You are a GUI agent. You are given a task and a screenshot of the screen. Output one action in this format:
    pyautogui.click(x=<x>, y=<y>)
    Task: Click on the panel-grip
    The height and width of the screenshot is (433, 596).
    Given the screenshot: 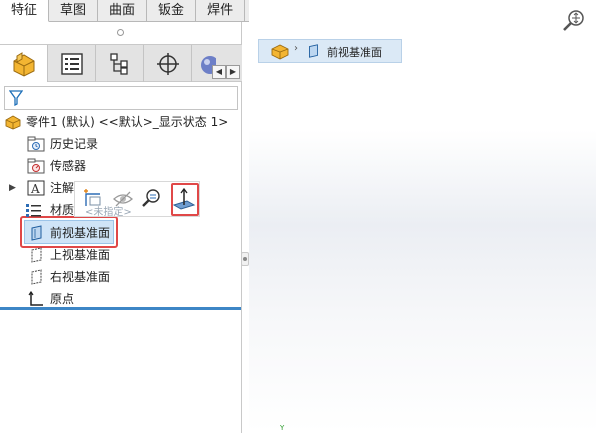 What is the action you would take?
    pyautogui.click(x=120, y=33)
    